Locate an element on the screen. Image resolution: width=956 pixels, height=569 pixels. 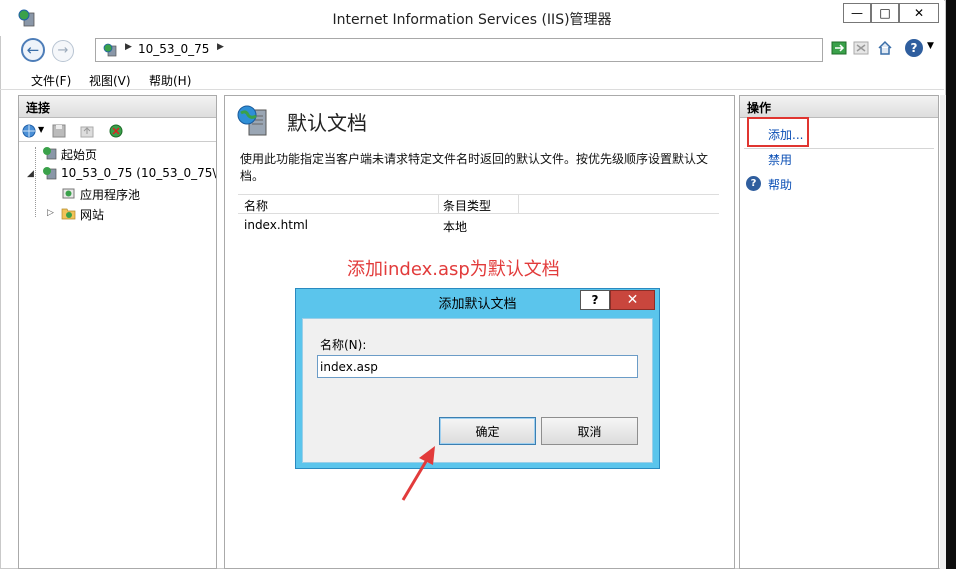
up-level-icon is located at coordinates (87, 131).